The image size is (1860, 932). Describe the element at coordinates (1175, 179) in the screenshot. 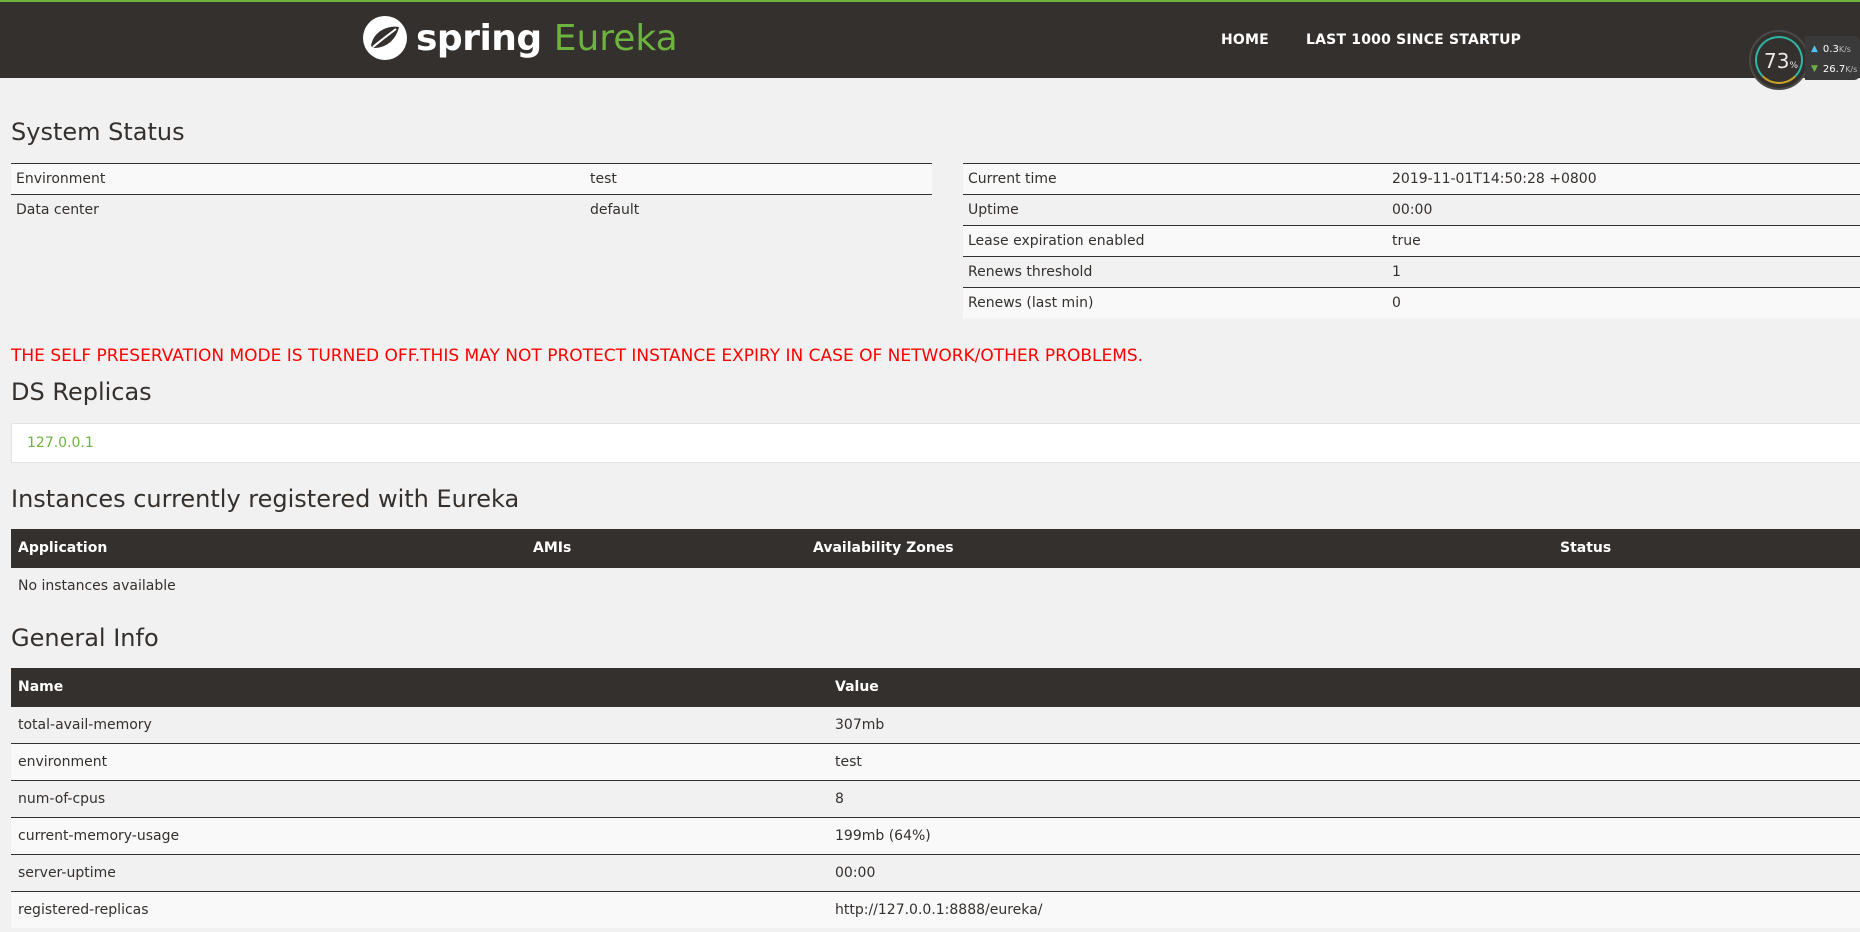

I see `status-key: Current time` at that location.